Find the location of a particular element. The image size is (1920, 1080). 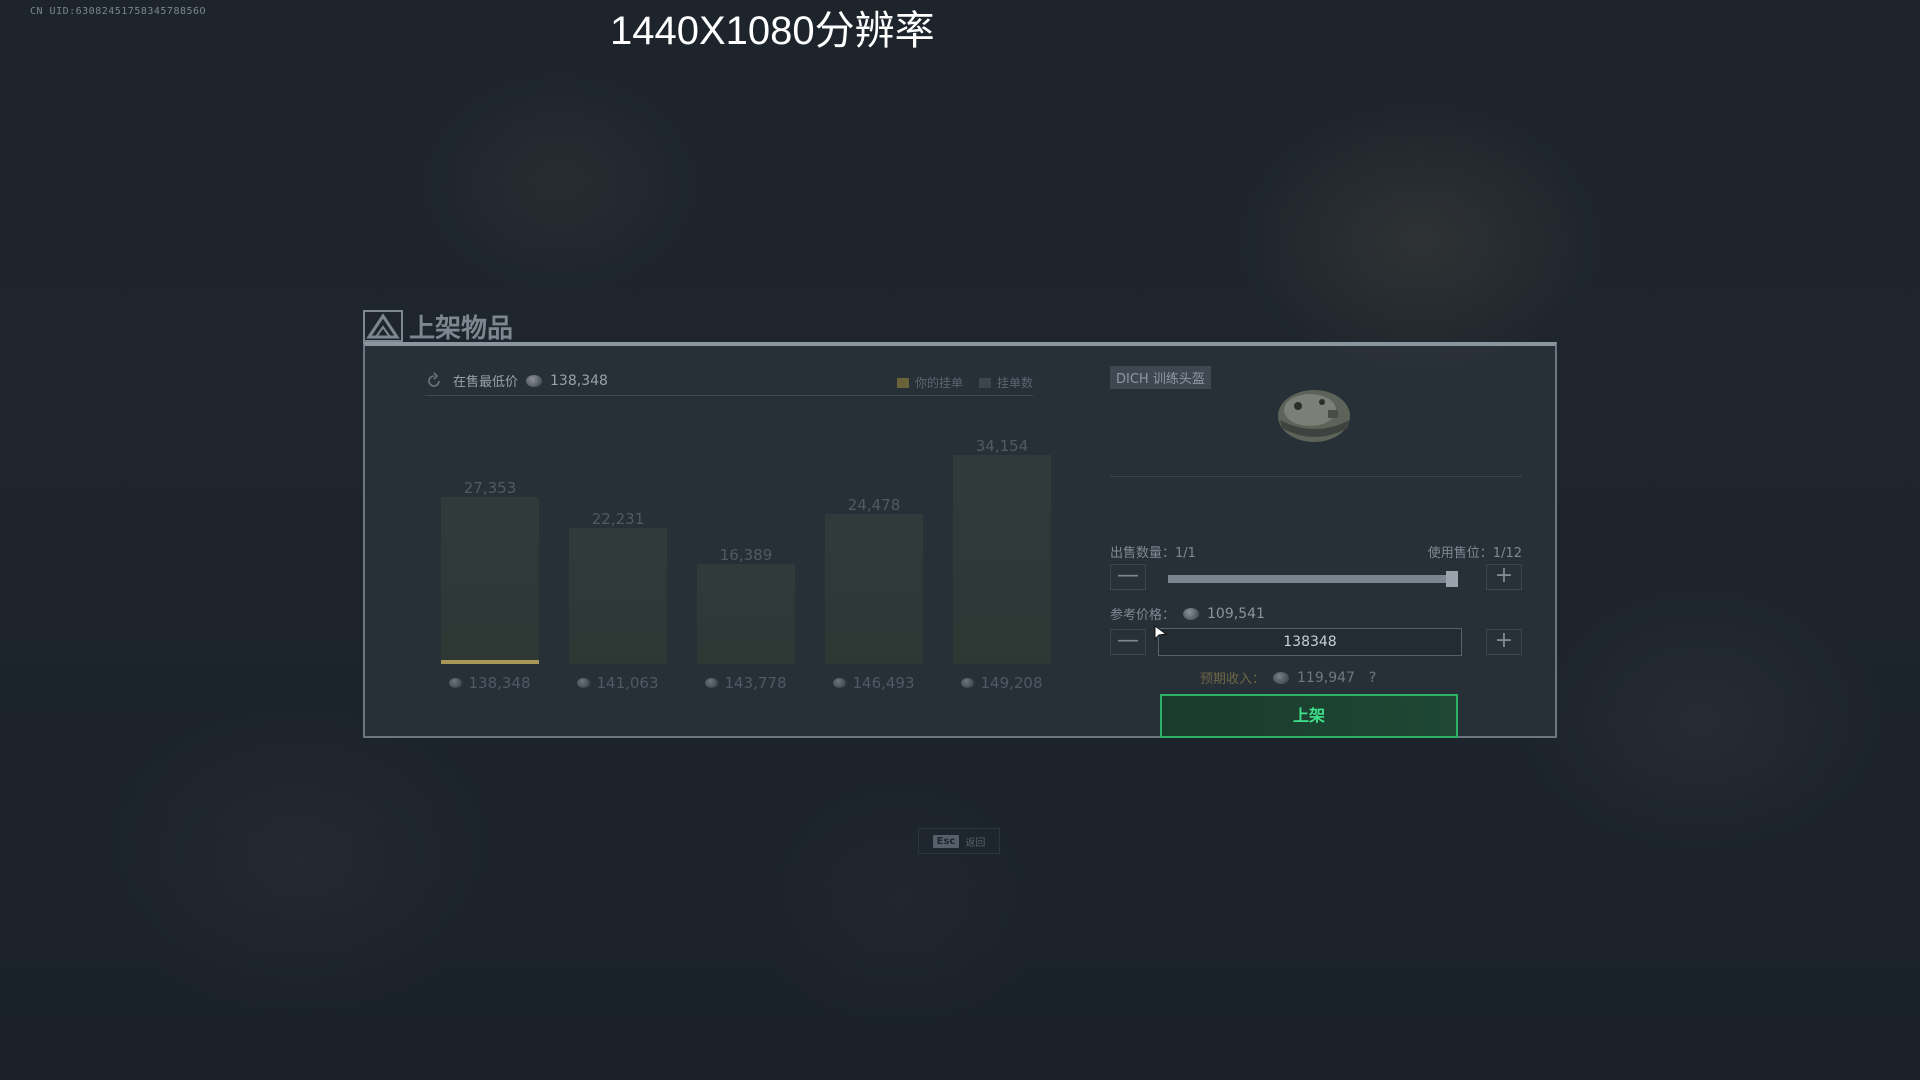

legend-label-my-listing: 你的挂单 is located at coordinates (938, 383).